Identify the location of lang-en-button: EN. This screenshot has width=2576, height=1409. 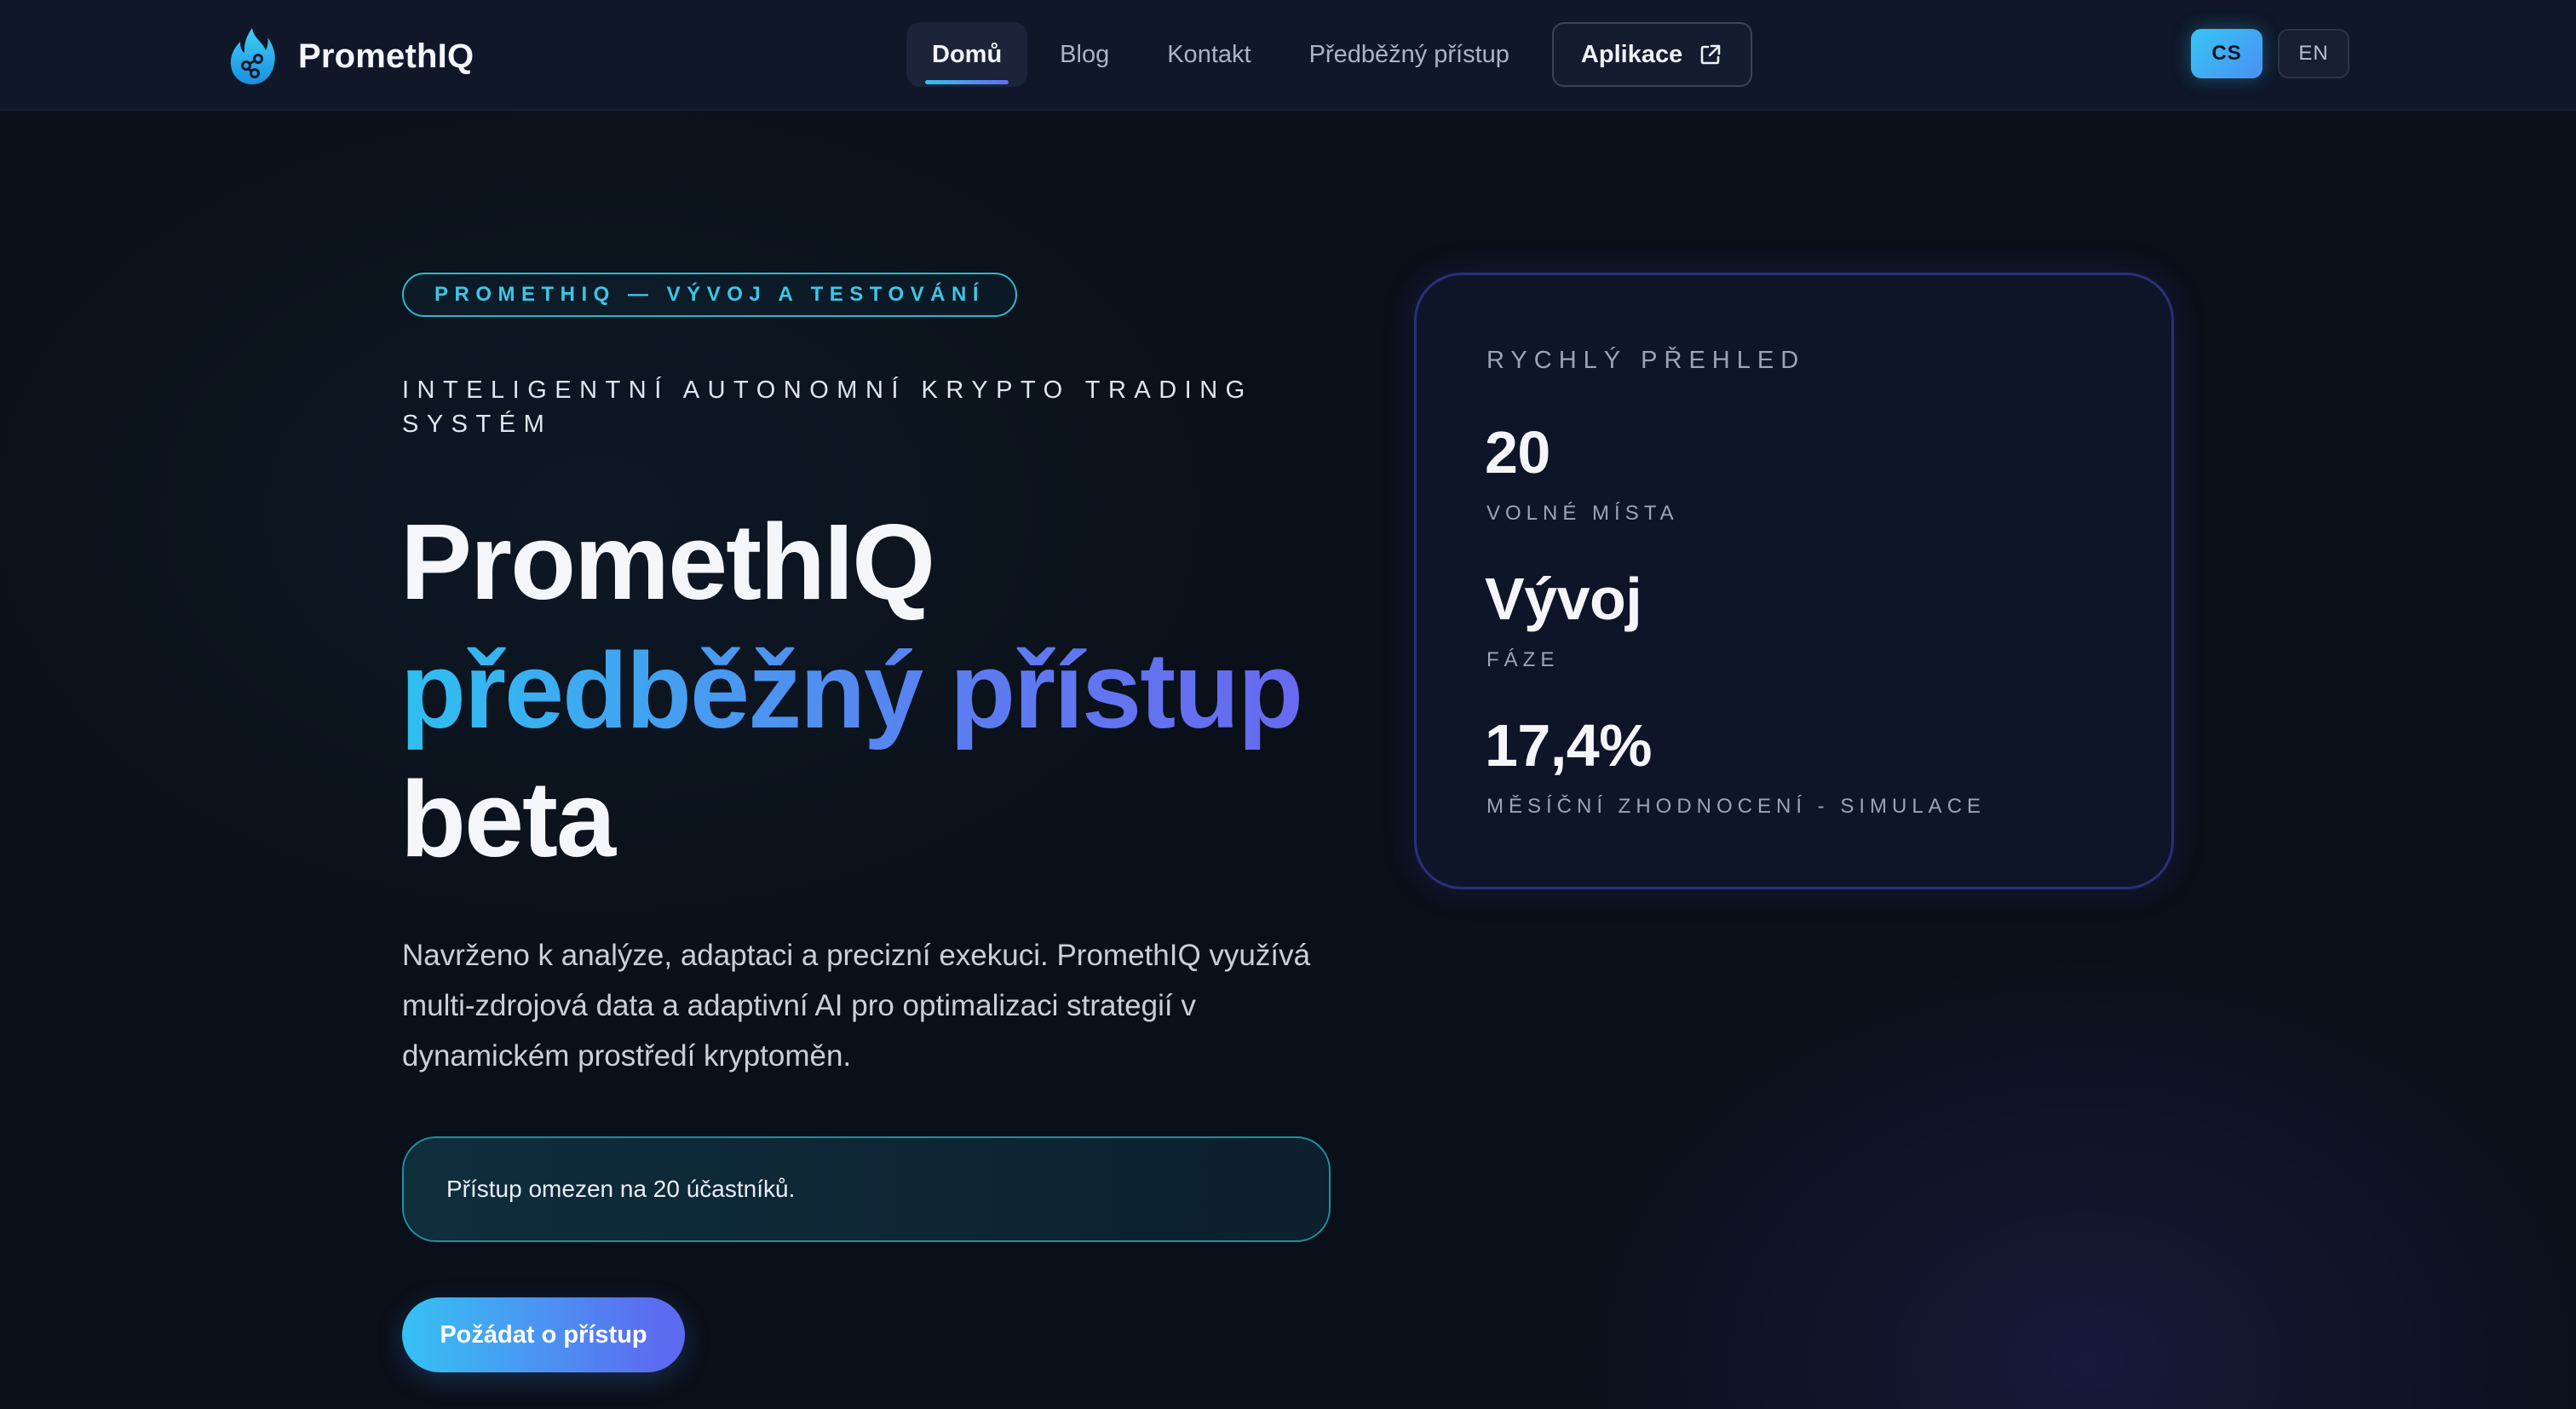
(2314, 53).